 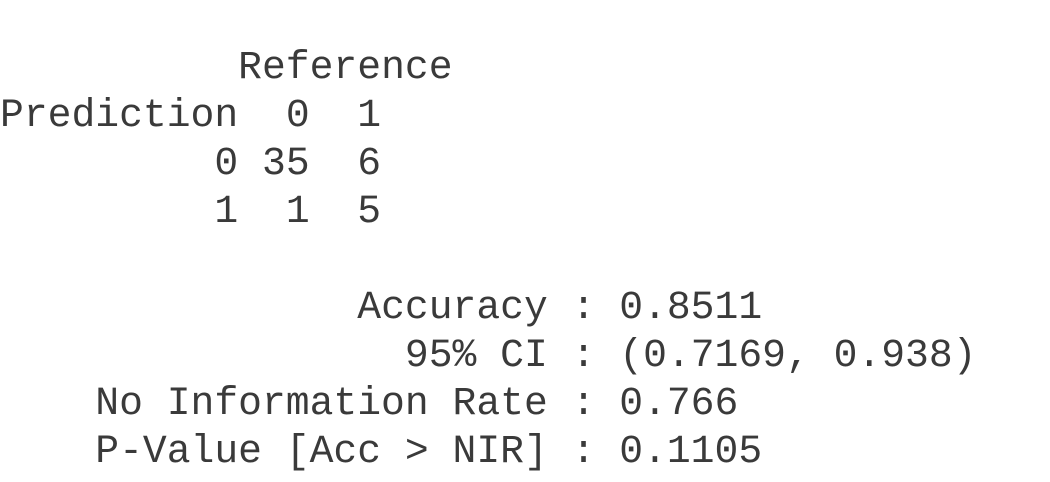 What do you see at coordinates (798, 355) in the screenshot?
I see `stat-value-ci: (0.7169, 0.938)` at bounding box center [798, 355].